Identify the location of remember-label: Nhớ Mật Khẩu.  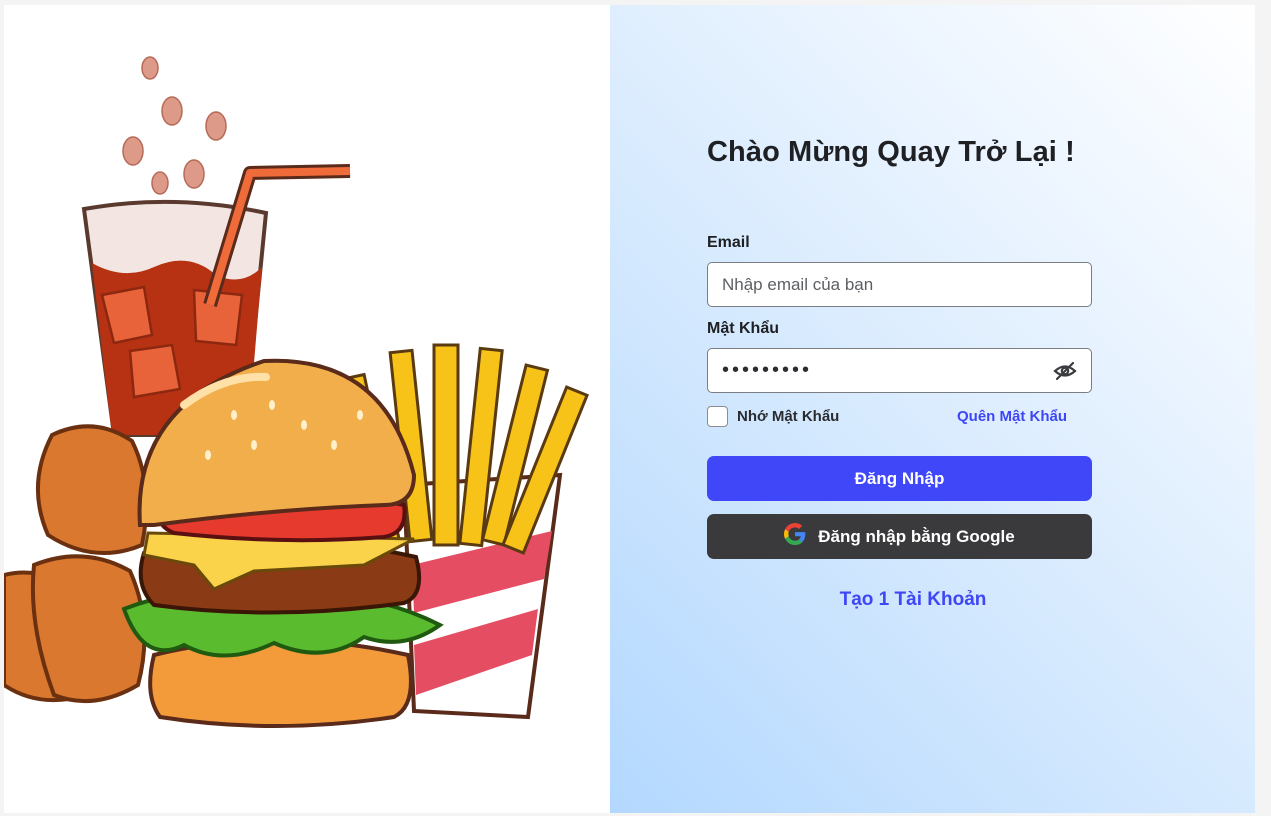
(788, 416).